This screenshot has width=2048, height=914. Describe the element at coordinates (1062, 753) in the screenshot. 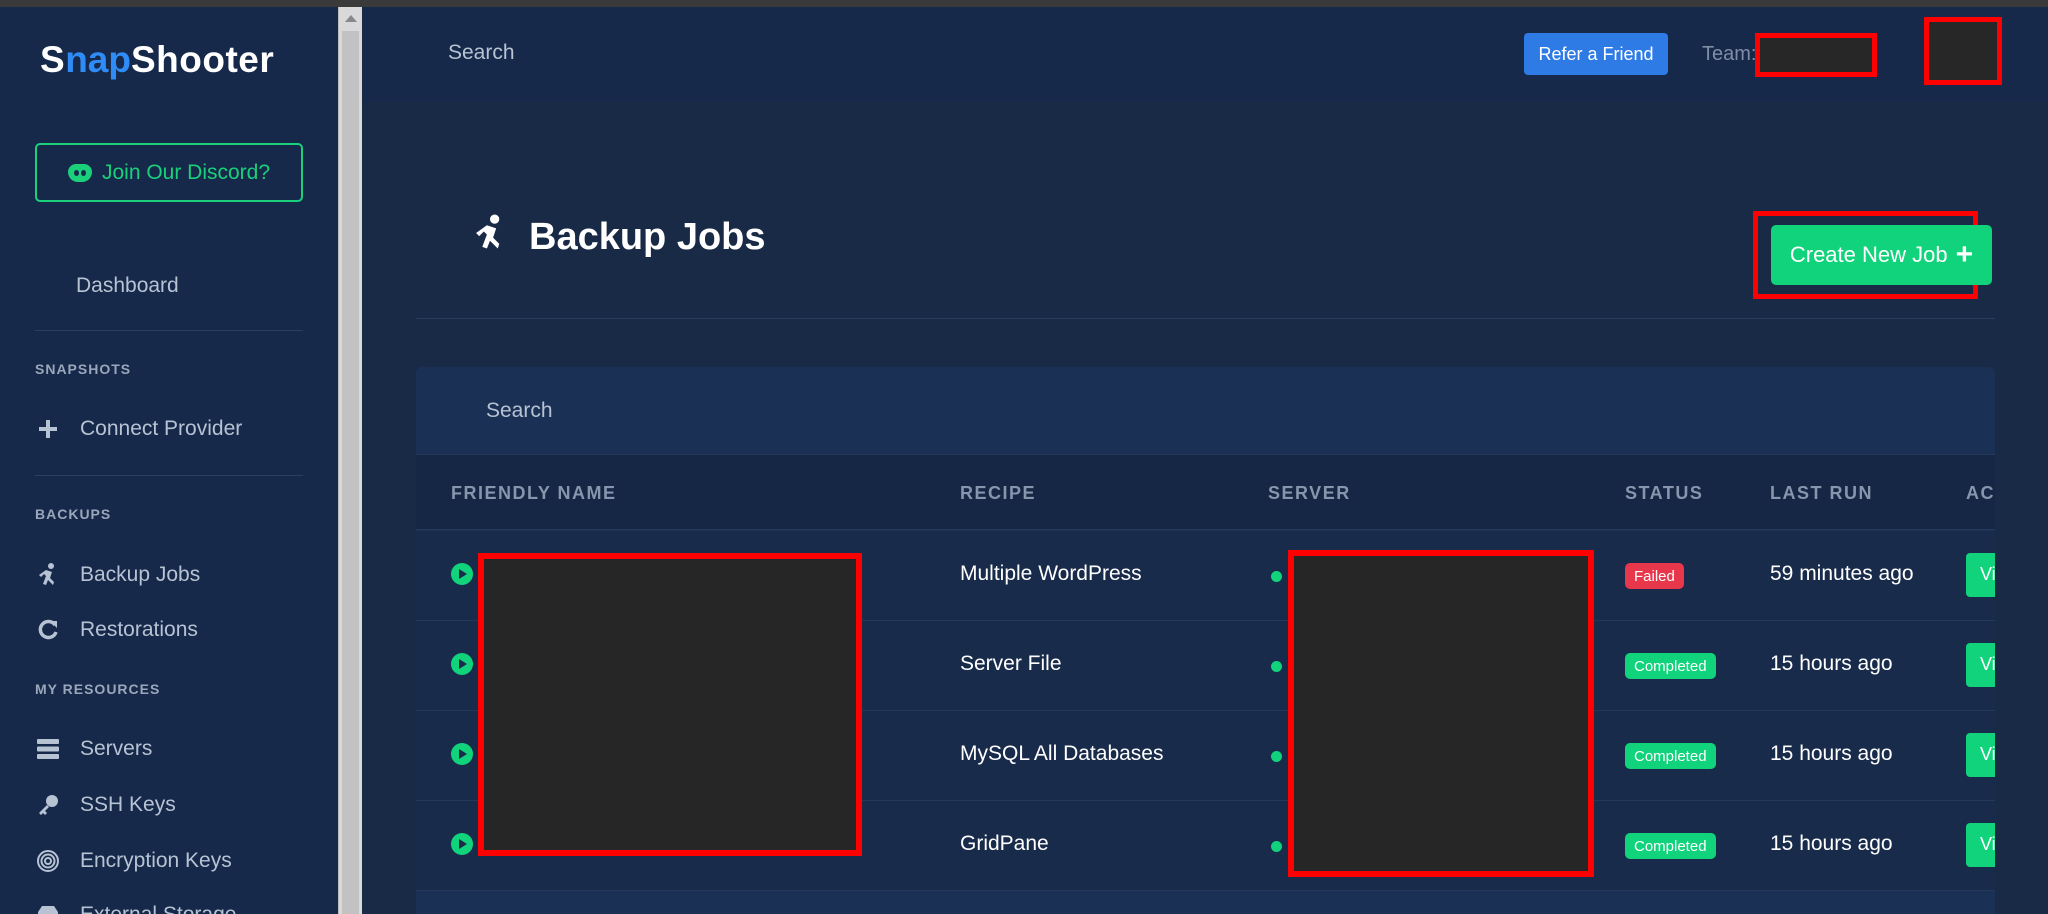

I see `recipe-cell: MySQL All Databases` at that location.